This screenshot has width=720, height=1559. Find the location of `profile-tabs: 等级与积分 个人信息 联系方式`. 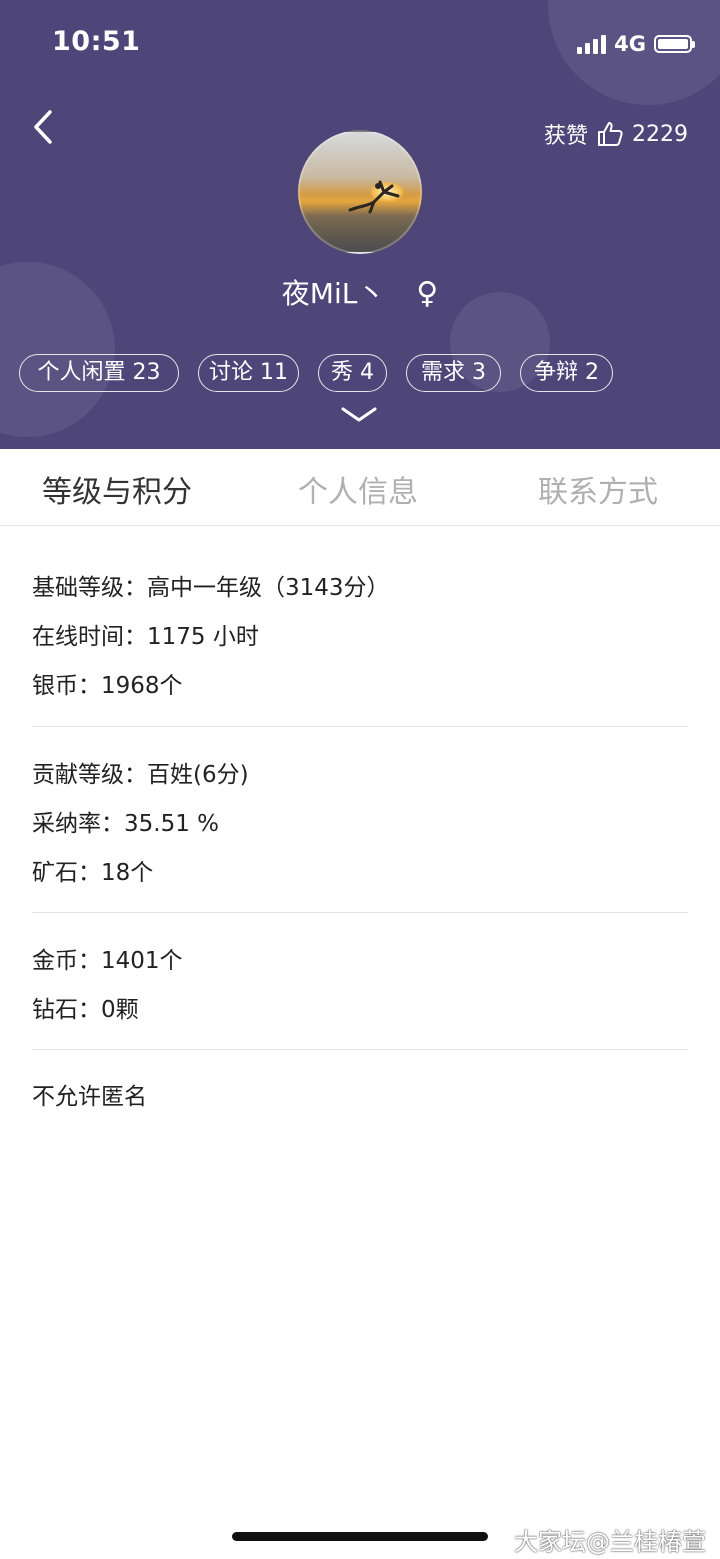

profile-tabs: 等级与积分 个人信息 联系方式 is located at coordinates (360, 487).